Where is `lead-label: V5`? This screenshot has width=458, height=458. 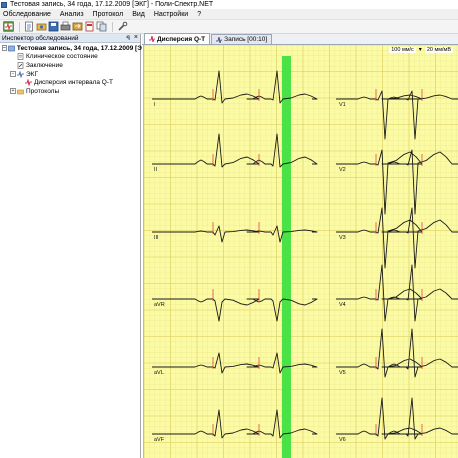 lead-label: V5 is located at coordinates (342, 373).